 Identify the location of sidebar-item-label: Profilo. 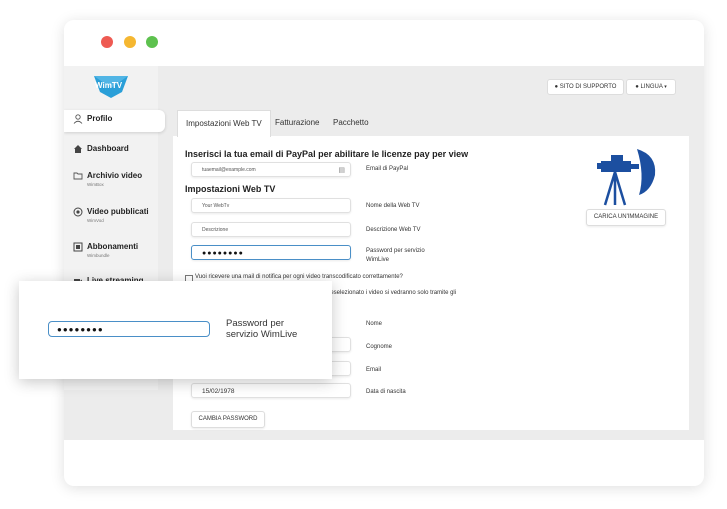
(100, 118).